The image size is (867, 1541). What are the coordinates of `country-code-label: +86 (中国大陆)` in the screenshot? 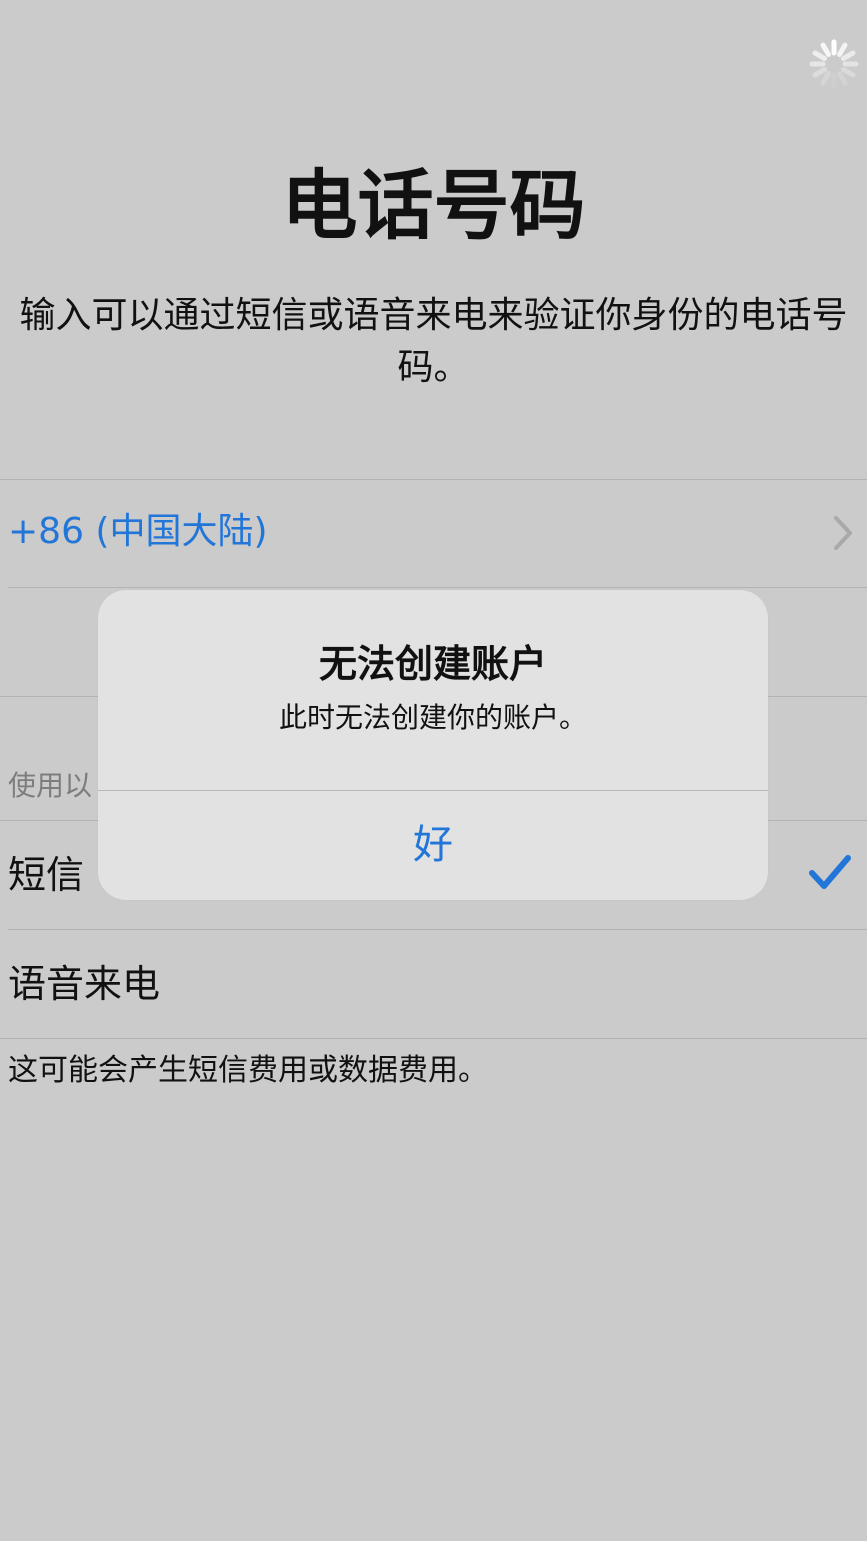 It's located at (138, 531).